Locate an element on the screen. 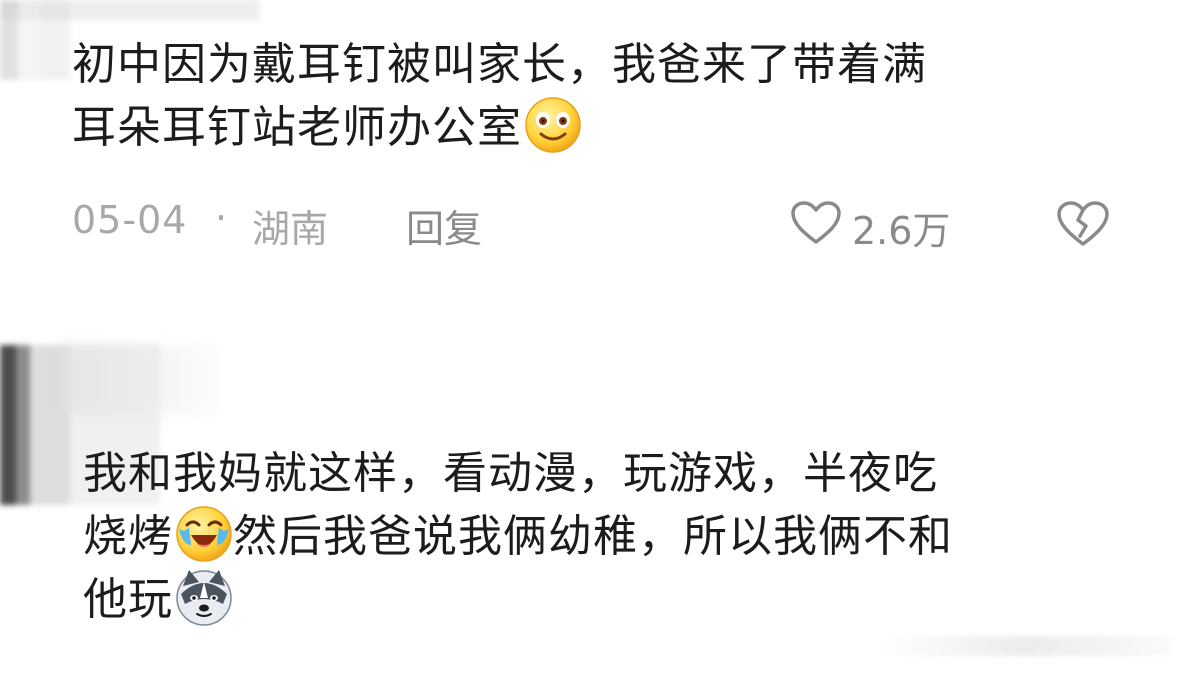  like-count: 2.6万 is located at coordinates (901, 231).